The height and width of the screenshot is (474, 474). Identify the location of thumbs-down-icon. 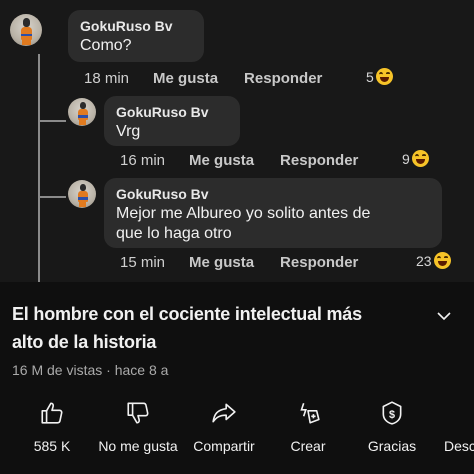
(138, 413).